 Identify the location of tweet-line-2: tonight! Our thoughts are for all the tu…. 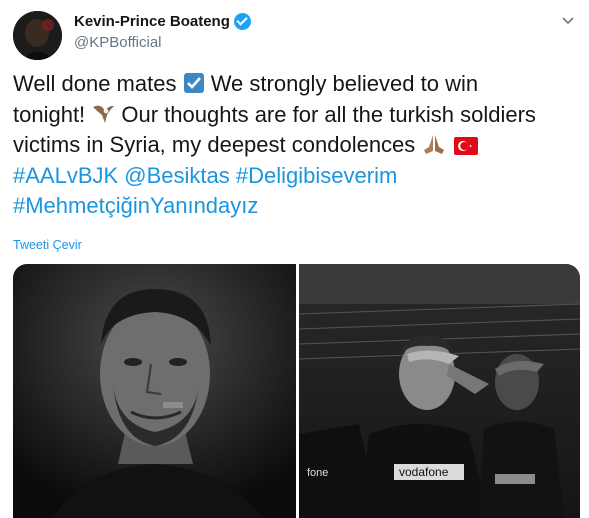
(274, 114).